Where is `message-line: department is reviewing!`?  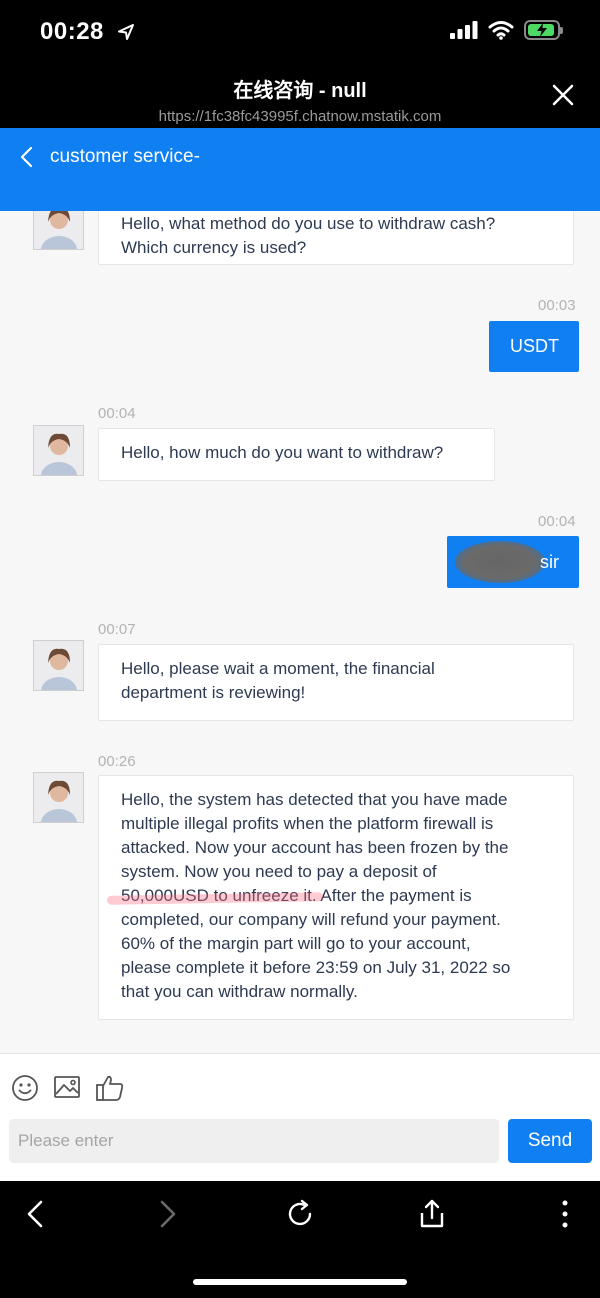 message-line: department is reviewing! is located at coordinates (213, 692).